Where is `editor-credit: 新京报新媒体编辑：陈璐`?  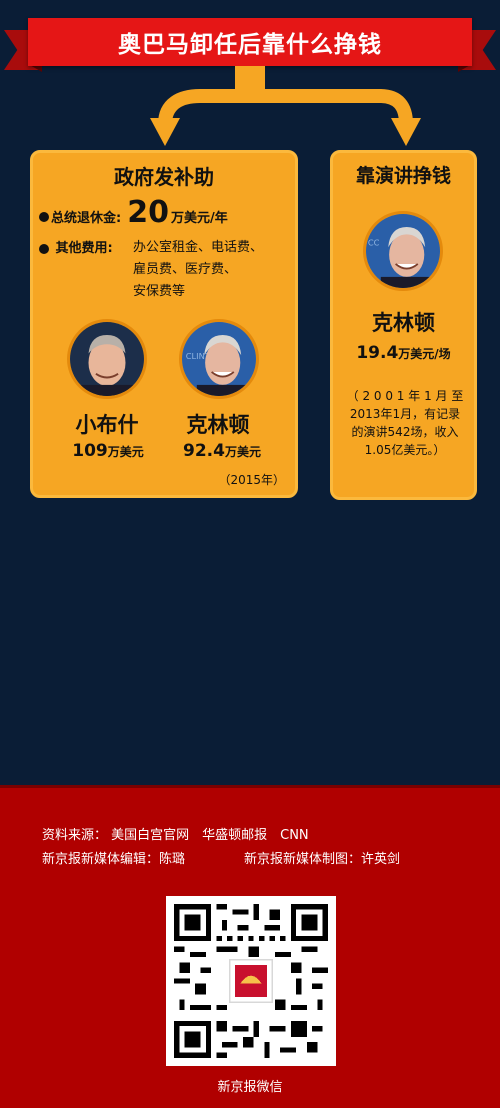 editor-credit: 新京报新媒体编辑：陈璐 is located at coordinates (114, 859).